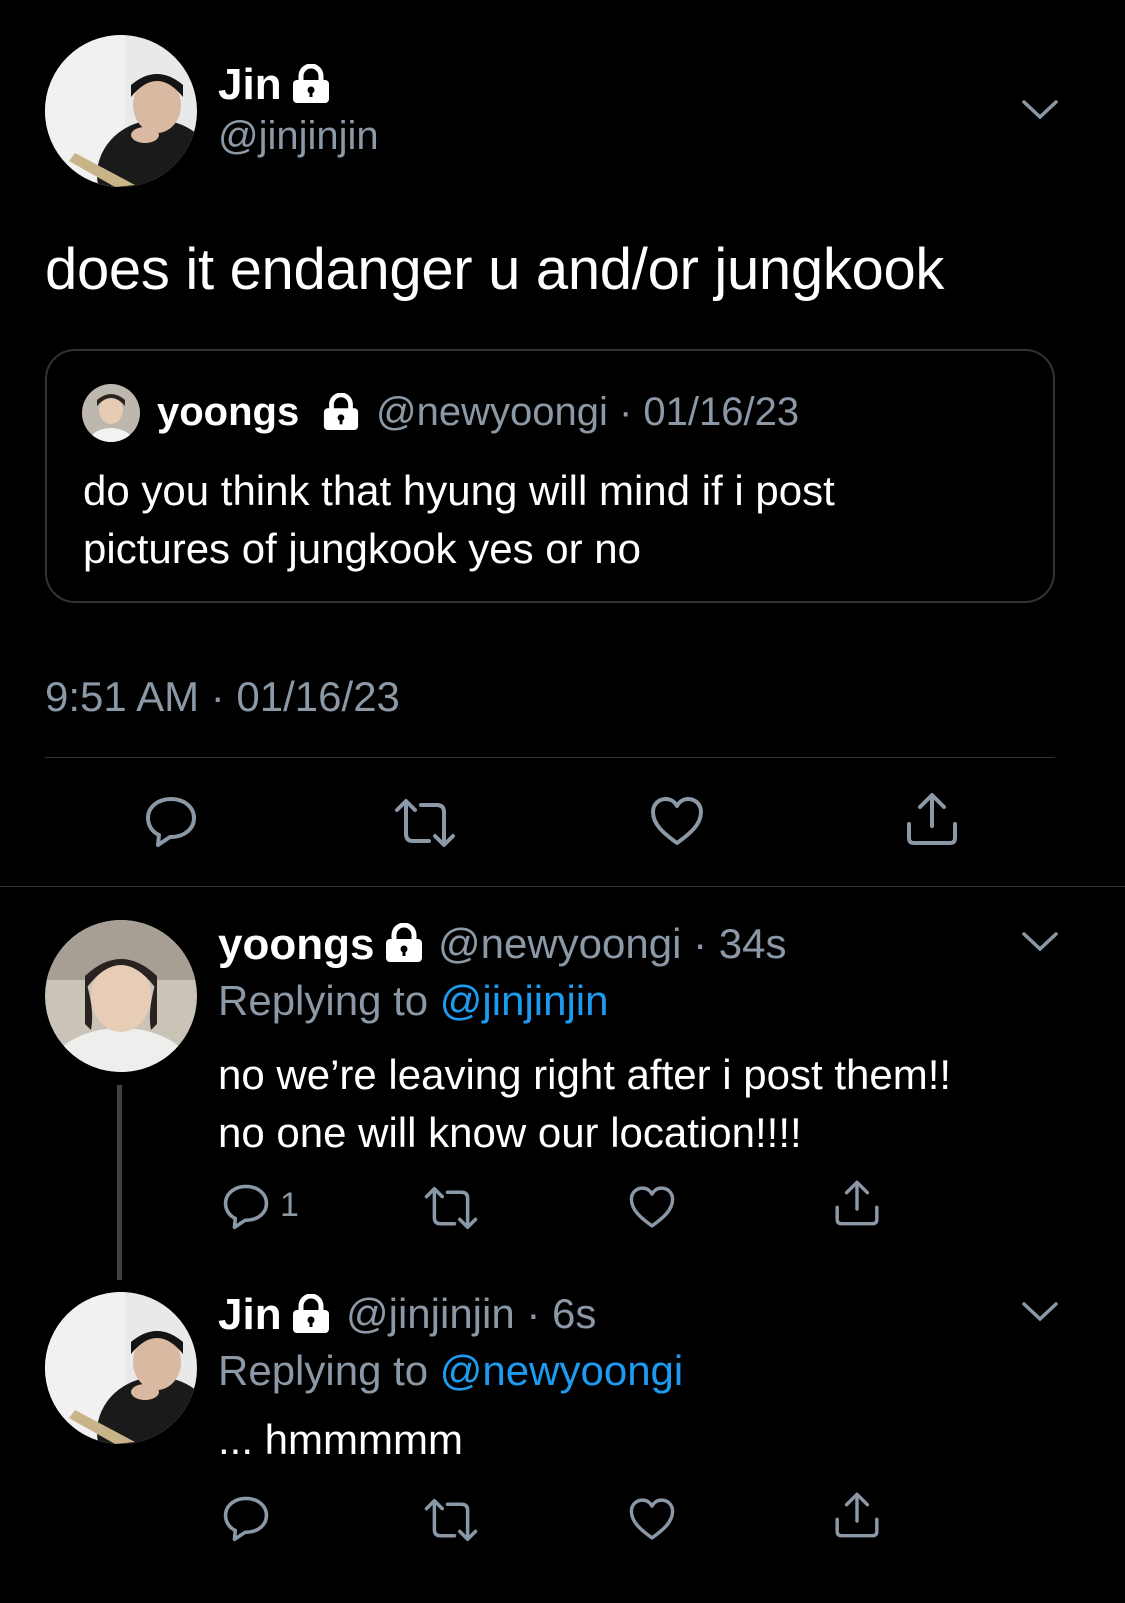  What do you see at coordinates (111, 413) in the screenshot?
I see `quoted-avatar` at bounding box center [111, 413].